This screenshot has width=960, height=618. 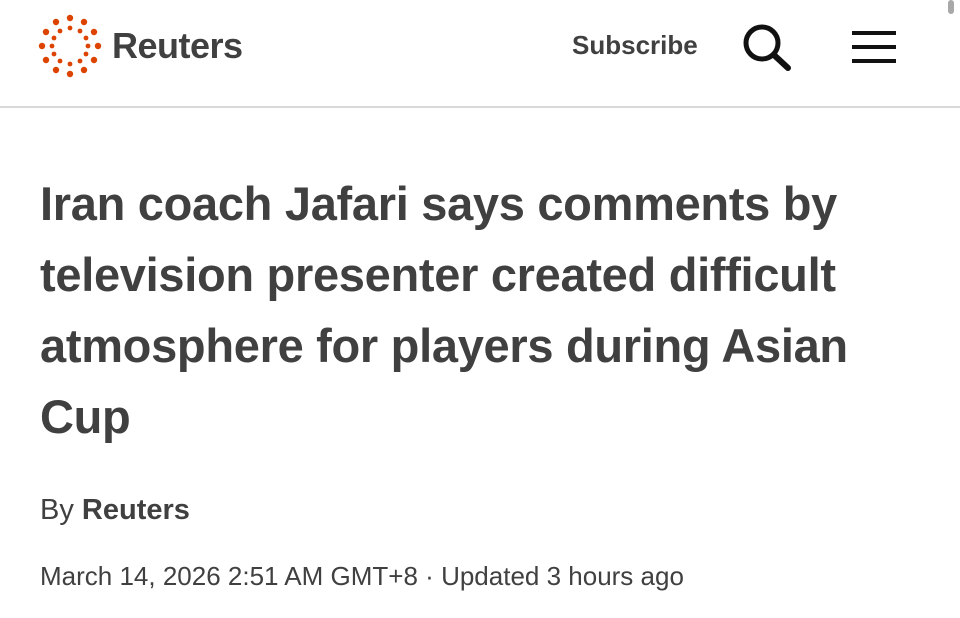 What do you see at coordinates (951, 7) in the screenshot?
I see `scroll-indicator` at bounding box center [951, 7].